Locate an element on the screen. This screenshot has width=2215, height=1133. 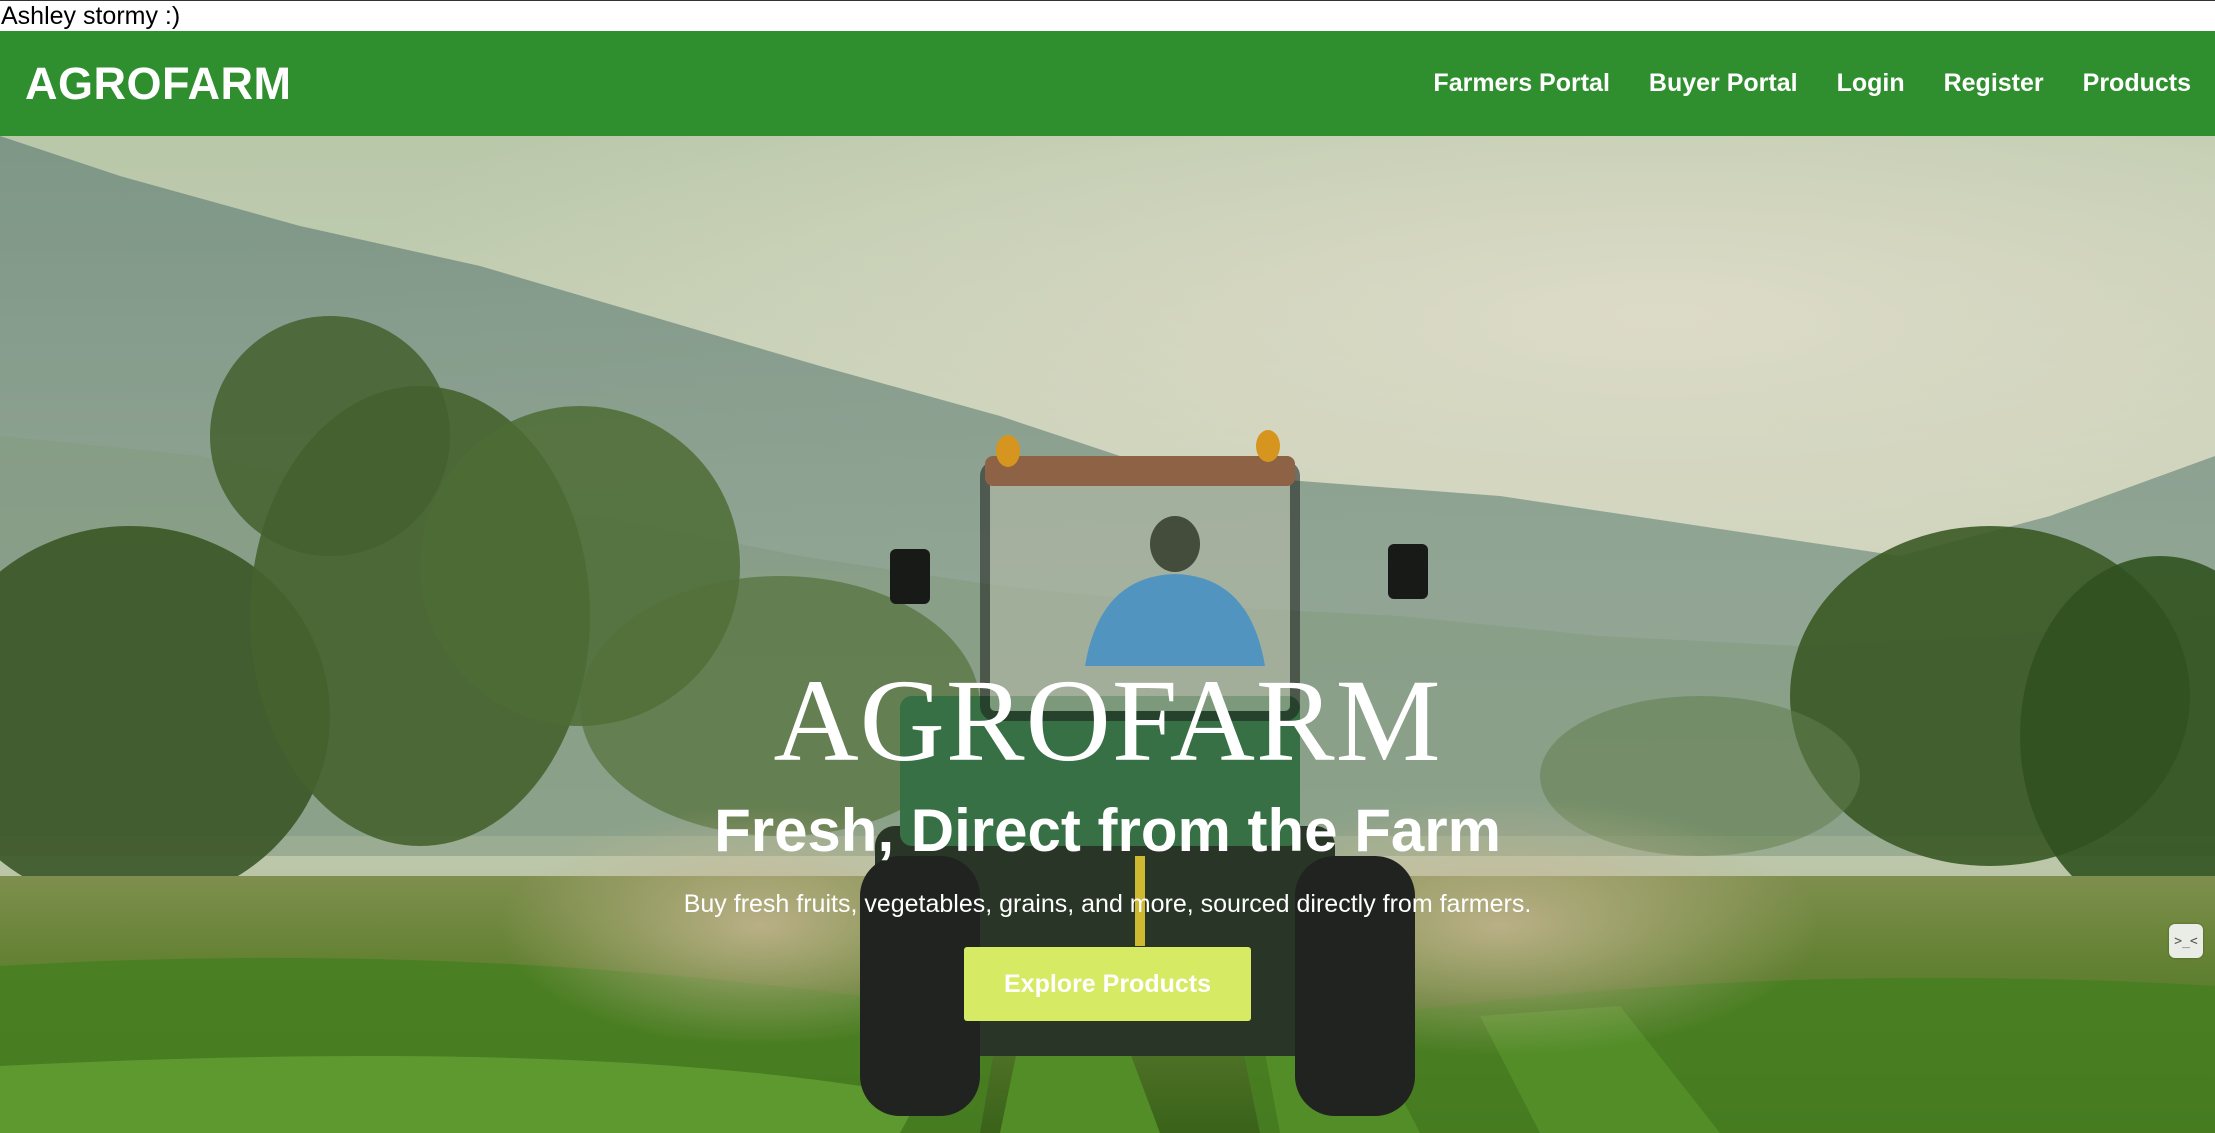
page-top-text: Ashley stormy :) is located at coordinates (1107, 15).